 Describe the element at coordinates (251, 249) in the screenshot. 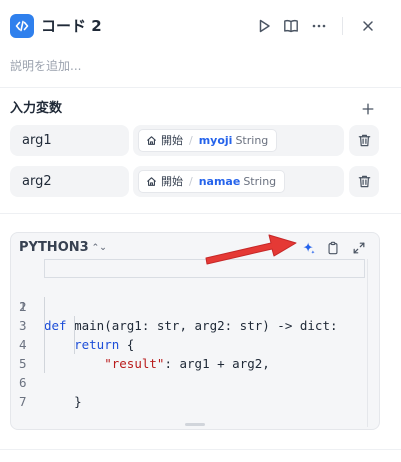

I see `annotation-arrow-icon` at that location.